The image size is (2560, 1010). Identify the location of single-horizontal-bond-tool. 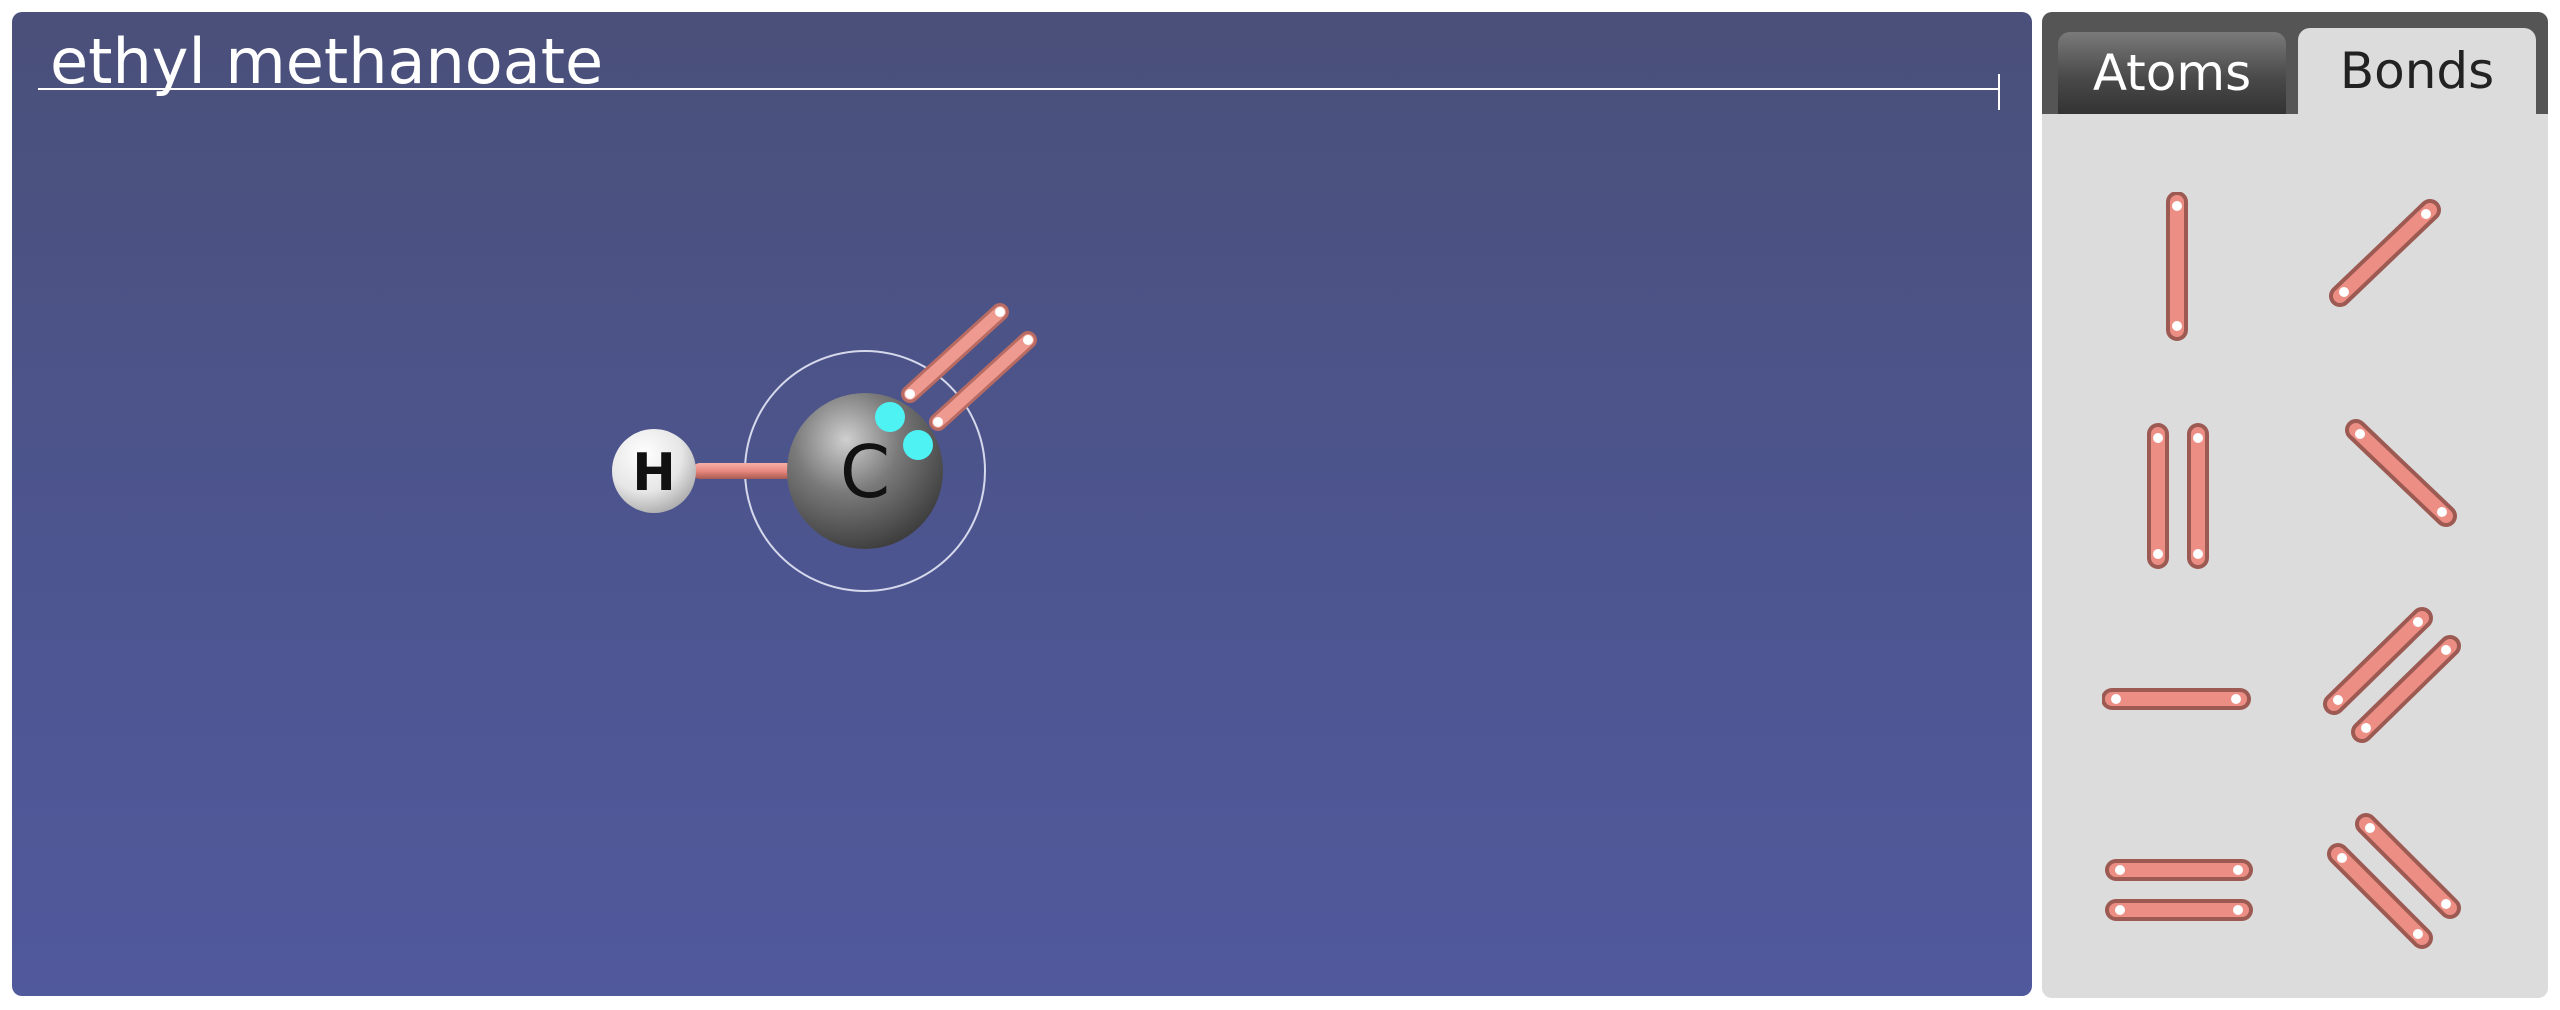
(2177, 699).